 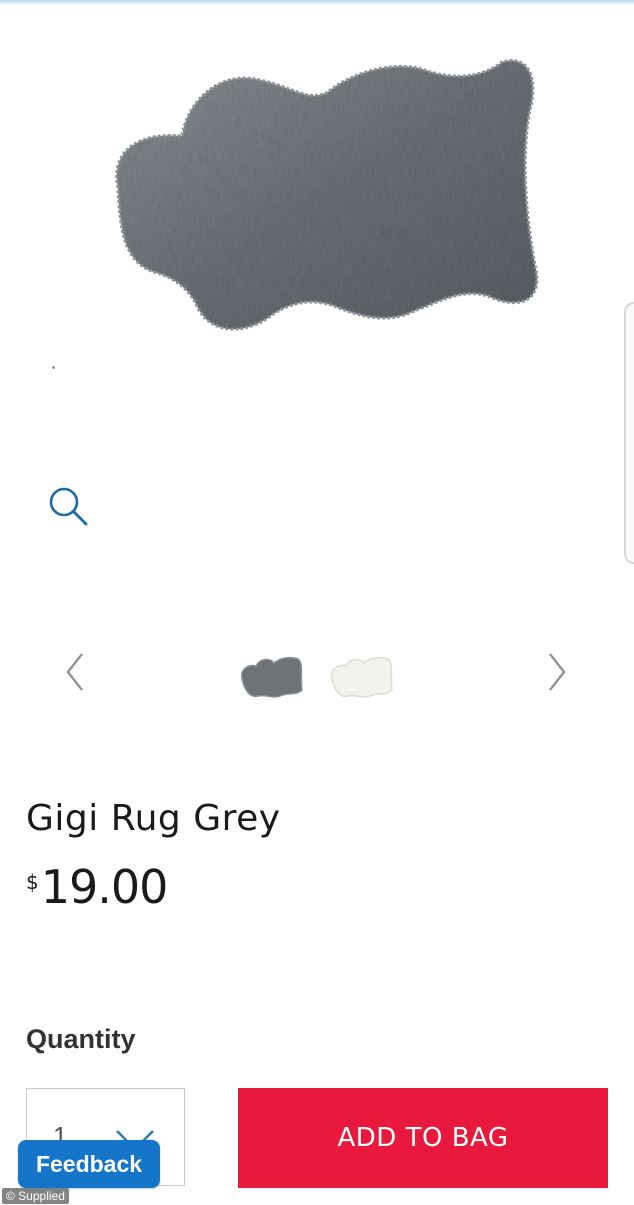 I want to click on feedback-button: Feedback, so click(x=89, y=1164).